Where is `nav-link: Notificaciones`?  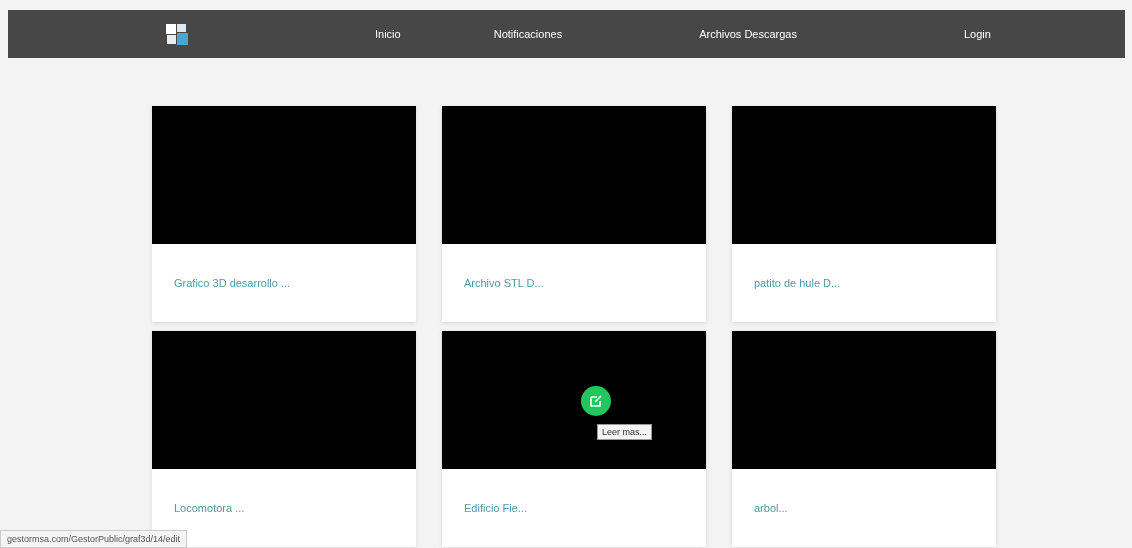 nav-link: Notificaciones is located at coordinates (528, 34).